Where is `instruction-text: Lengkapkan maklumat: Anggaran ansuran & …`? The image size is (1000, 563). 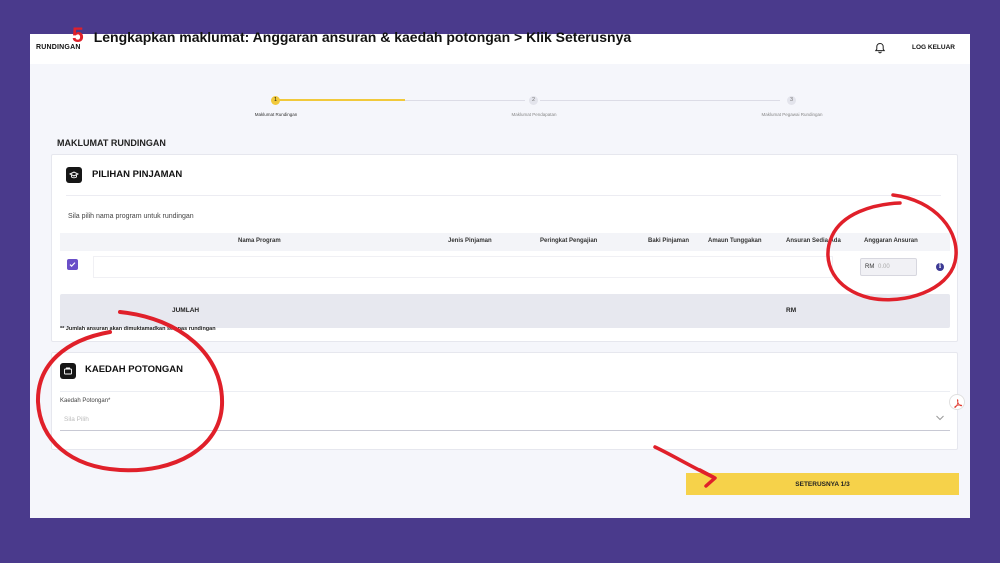 instruction-text: Lengkapkan maklumat: Anggaran ansuran & … is located at coordinates (362, 37).